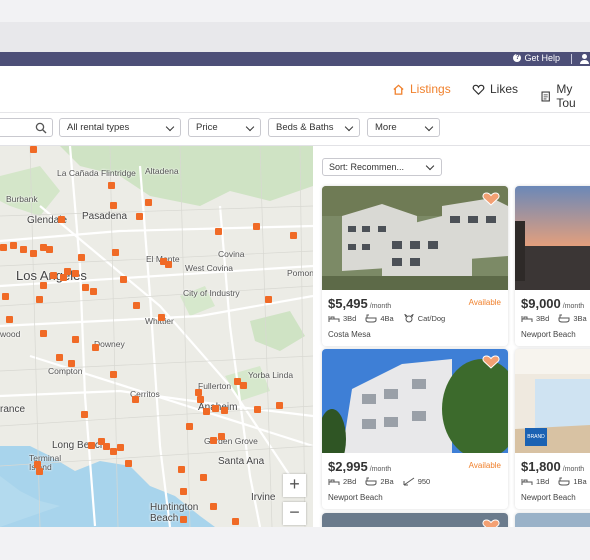 Image resolution: width=590 pixels, height=560 pixels. Describe the element at coordinates (565, 96) in the screenshot. I see `nav-tours: My Tou` at that location.